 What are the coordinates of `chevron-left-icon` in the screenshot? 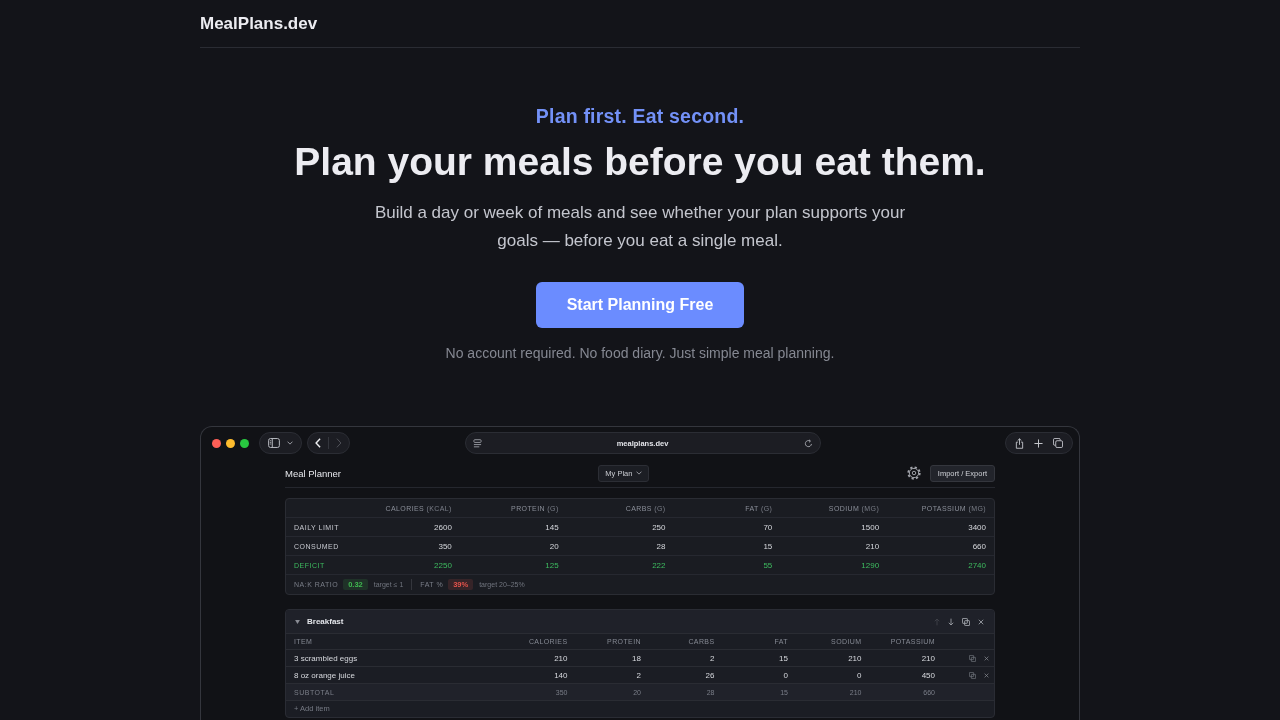 It's located at (318, 443).